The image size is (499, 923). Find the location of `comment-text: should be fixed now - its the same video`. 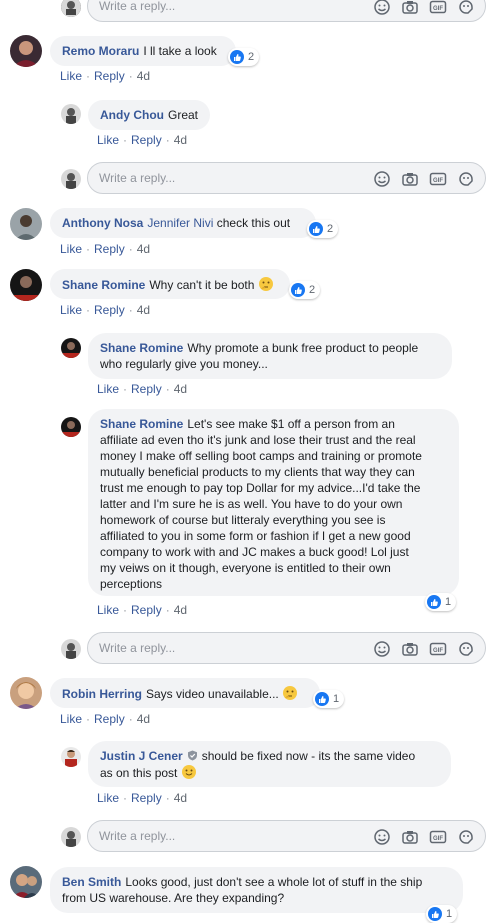

comment-text: should be fixed now - its the same video is located at coordinates (308, 756).